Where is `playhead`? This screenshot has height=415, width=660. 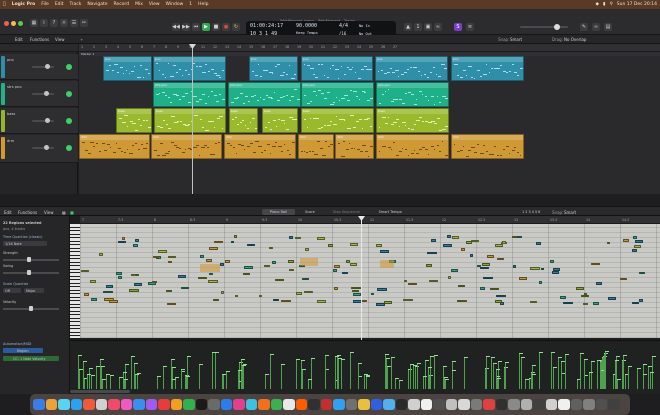 playhead is located at coordinates (192, 119).